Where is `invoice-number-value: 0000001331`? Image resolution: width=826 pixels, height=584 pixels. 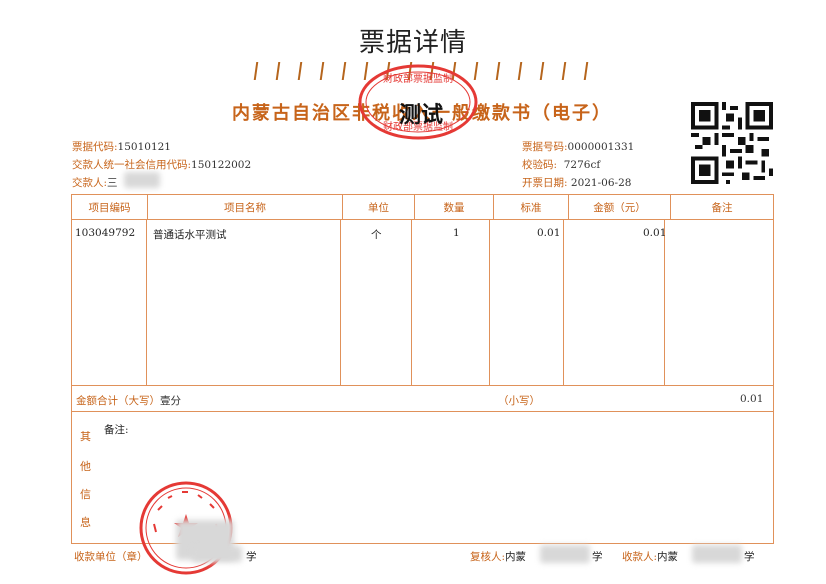
invoice-number-value: 0000001331 is located at coordinates (601, 147).